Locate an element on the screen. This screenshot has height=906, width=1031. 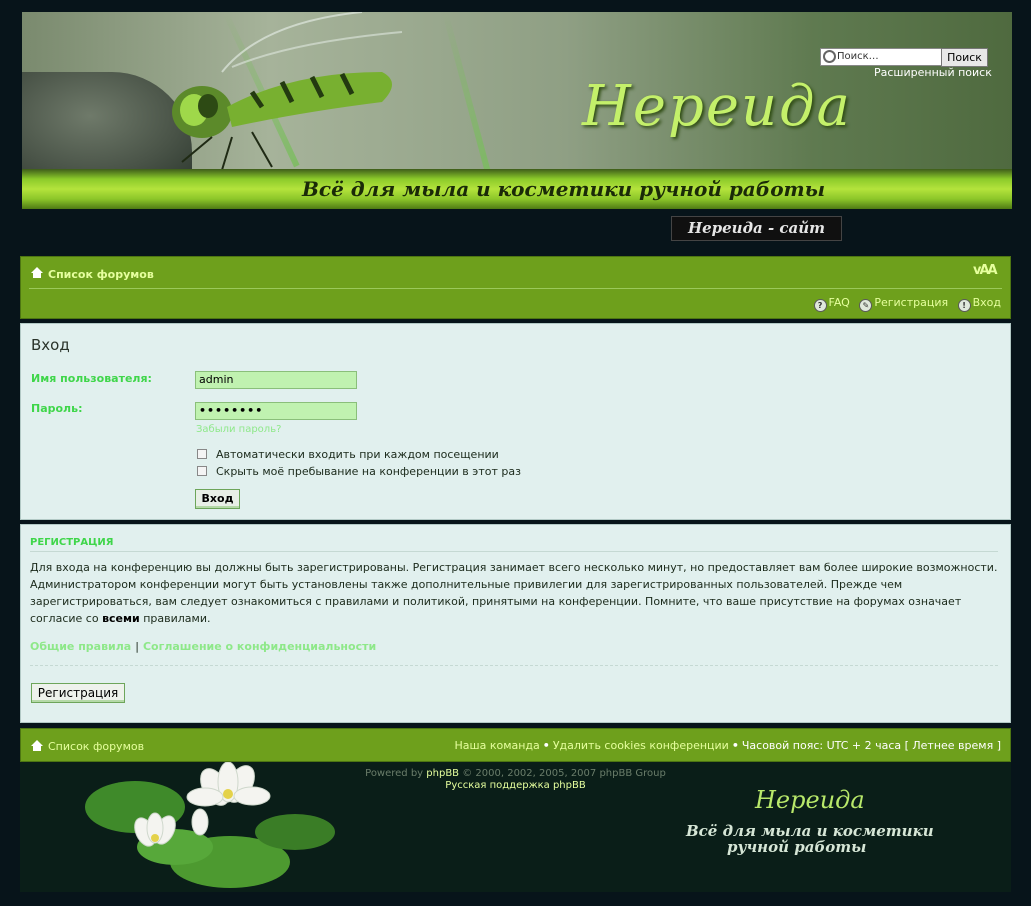
divider is located at coordinates (514, 551).